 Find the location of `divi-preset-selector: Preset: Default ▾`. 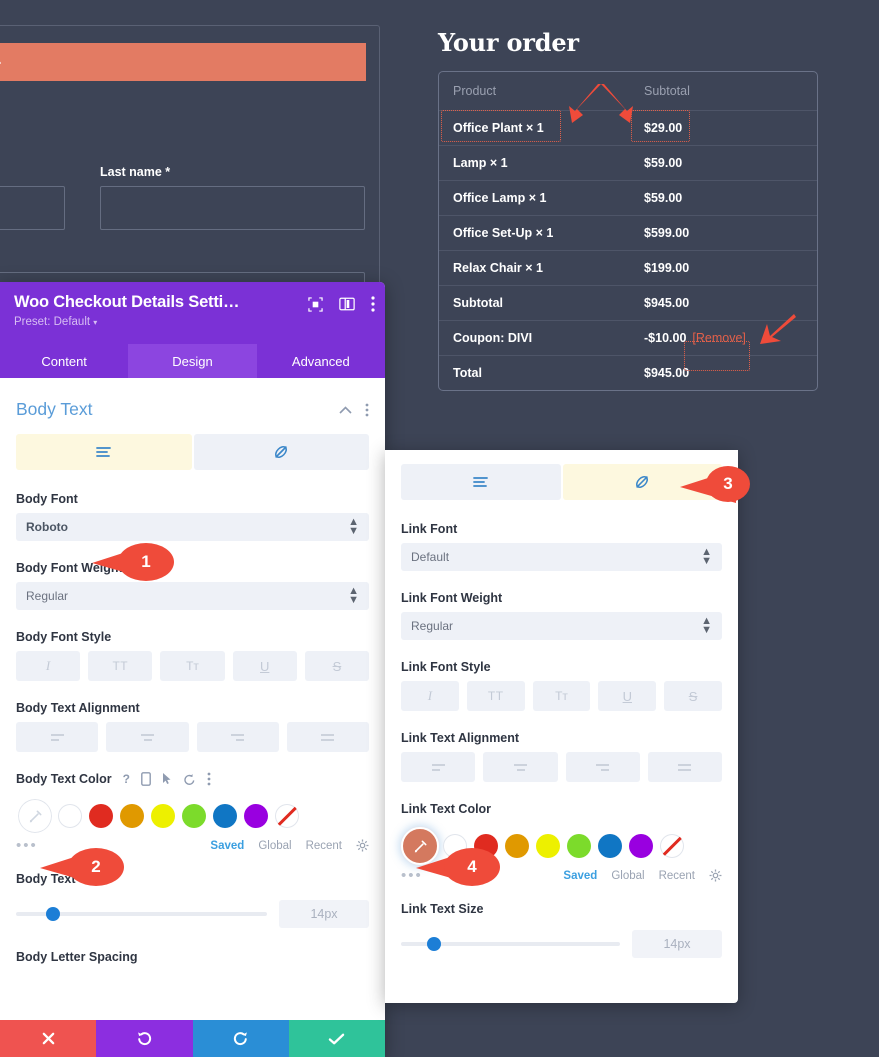

divi-preset-selector: Preset: Default ▾ is located at coordinates (192, 322).